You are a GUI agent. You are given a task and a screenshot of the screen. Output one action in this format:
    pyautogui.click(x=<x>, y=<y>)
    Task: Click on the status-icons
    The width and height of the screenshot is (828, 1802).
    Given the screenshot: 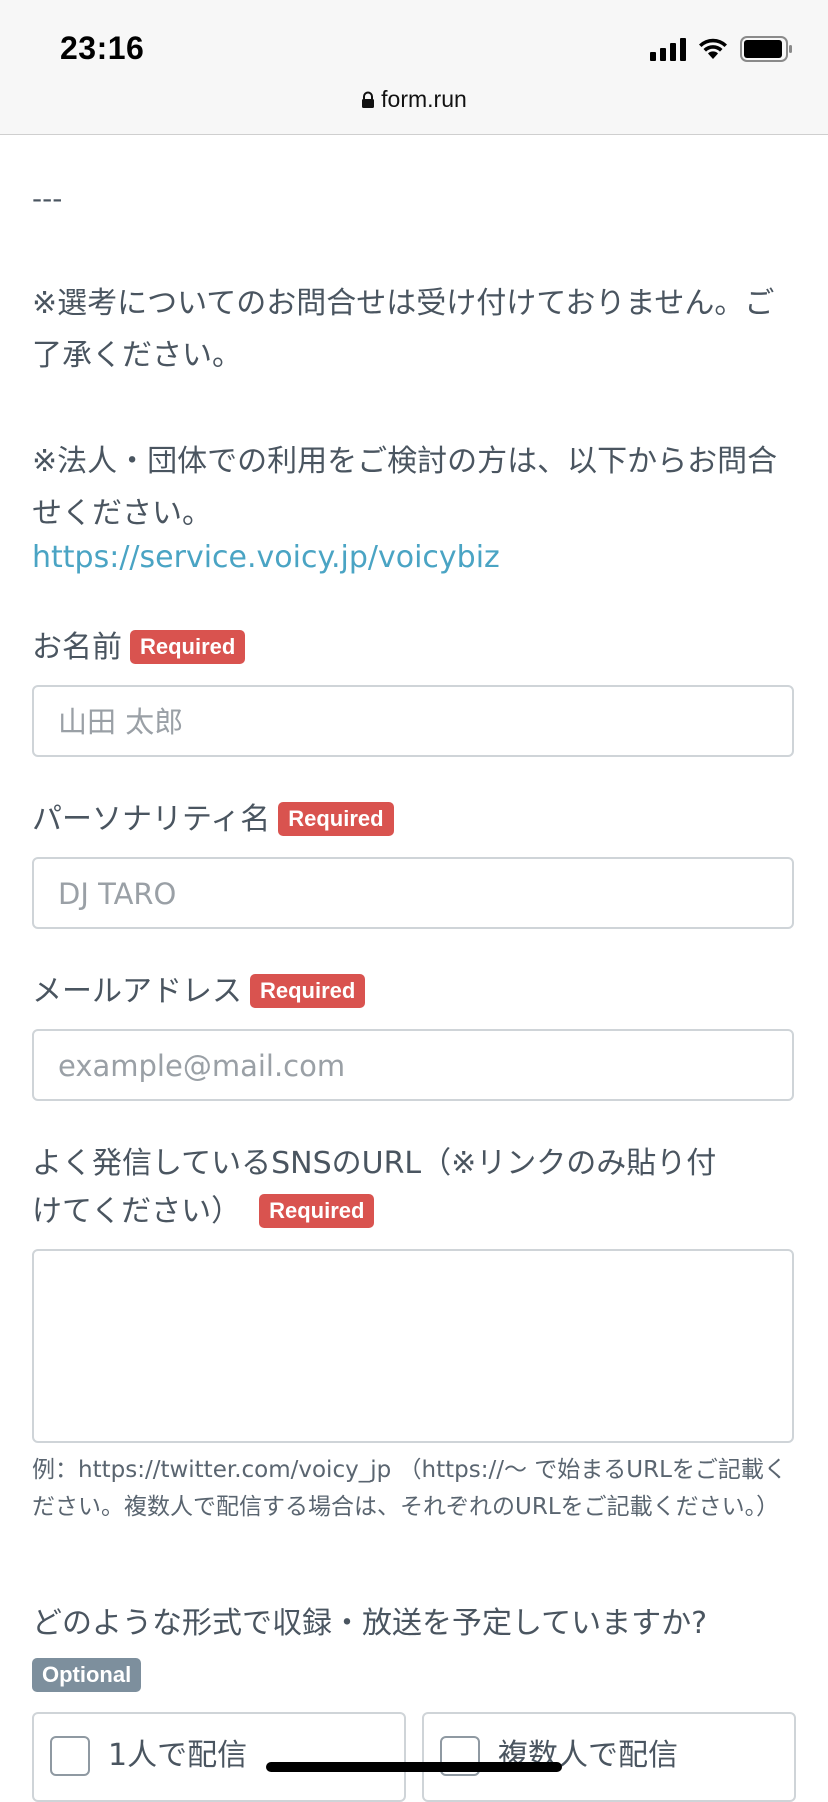 What is the action you would take?
    pyautogui.click(x=722, y=49)
    